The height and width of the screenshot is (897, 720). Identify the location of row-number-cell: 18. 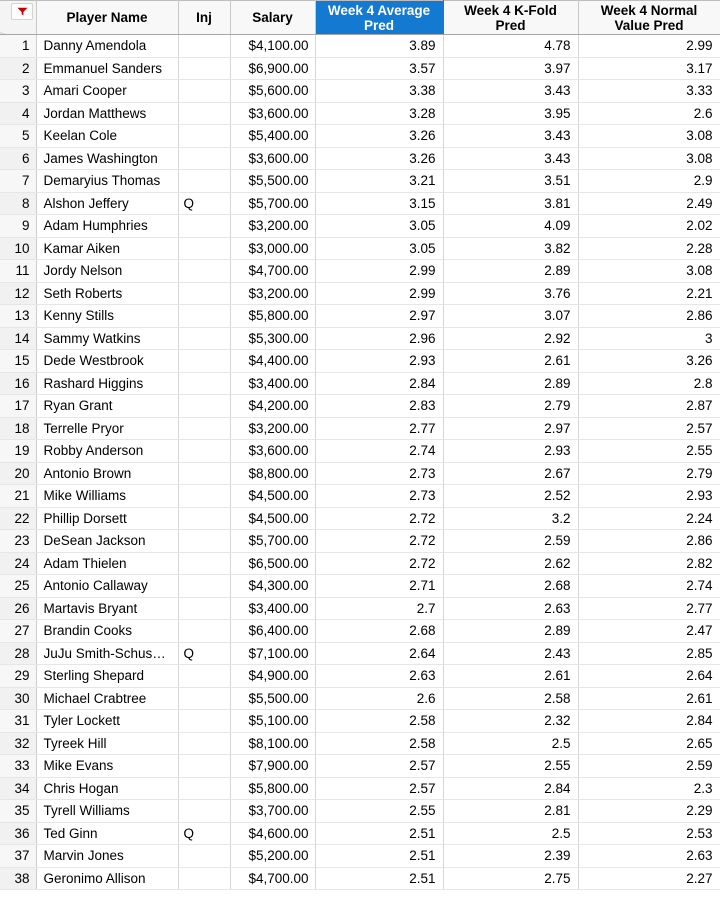
(18, 428).